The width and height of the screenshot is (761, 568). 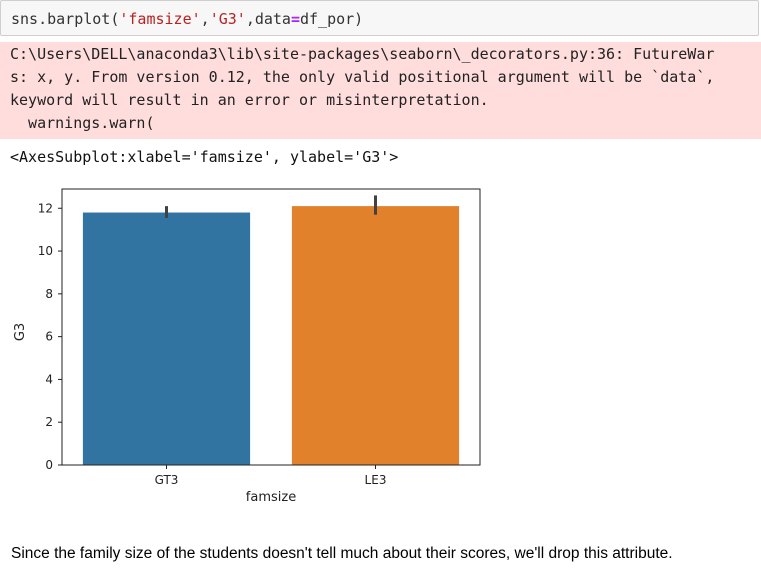 What do you see at coordinates (271, 476) in the screenshot?
I see `x-ticks-group: GT3 LE3` at bounding box center [271, 476].